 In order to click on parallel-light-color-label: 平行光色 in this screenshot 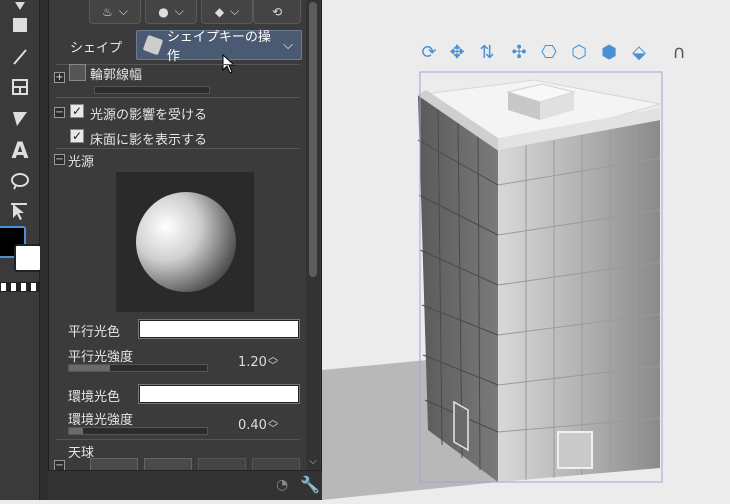, I will do `click(94, 332)`.